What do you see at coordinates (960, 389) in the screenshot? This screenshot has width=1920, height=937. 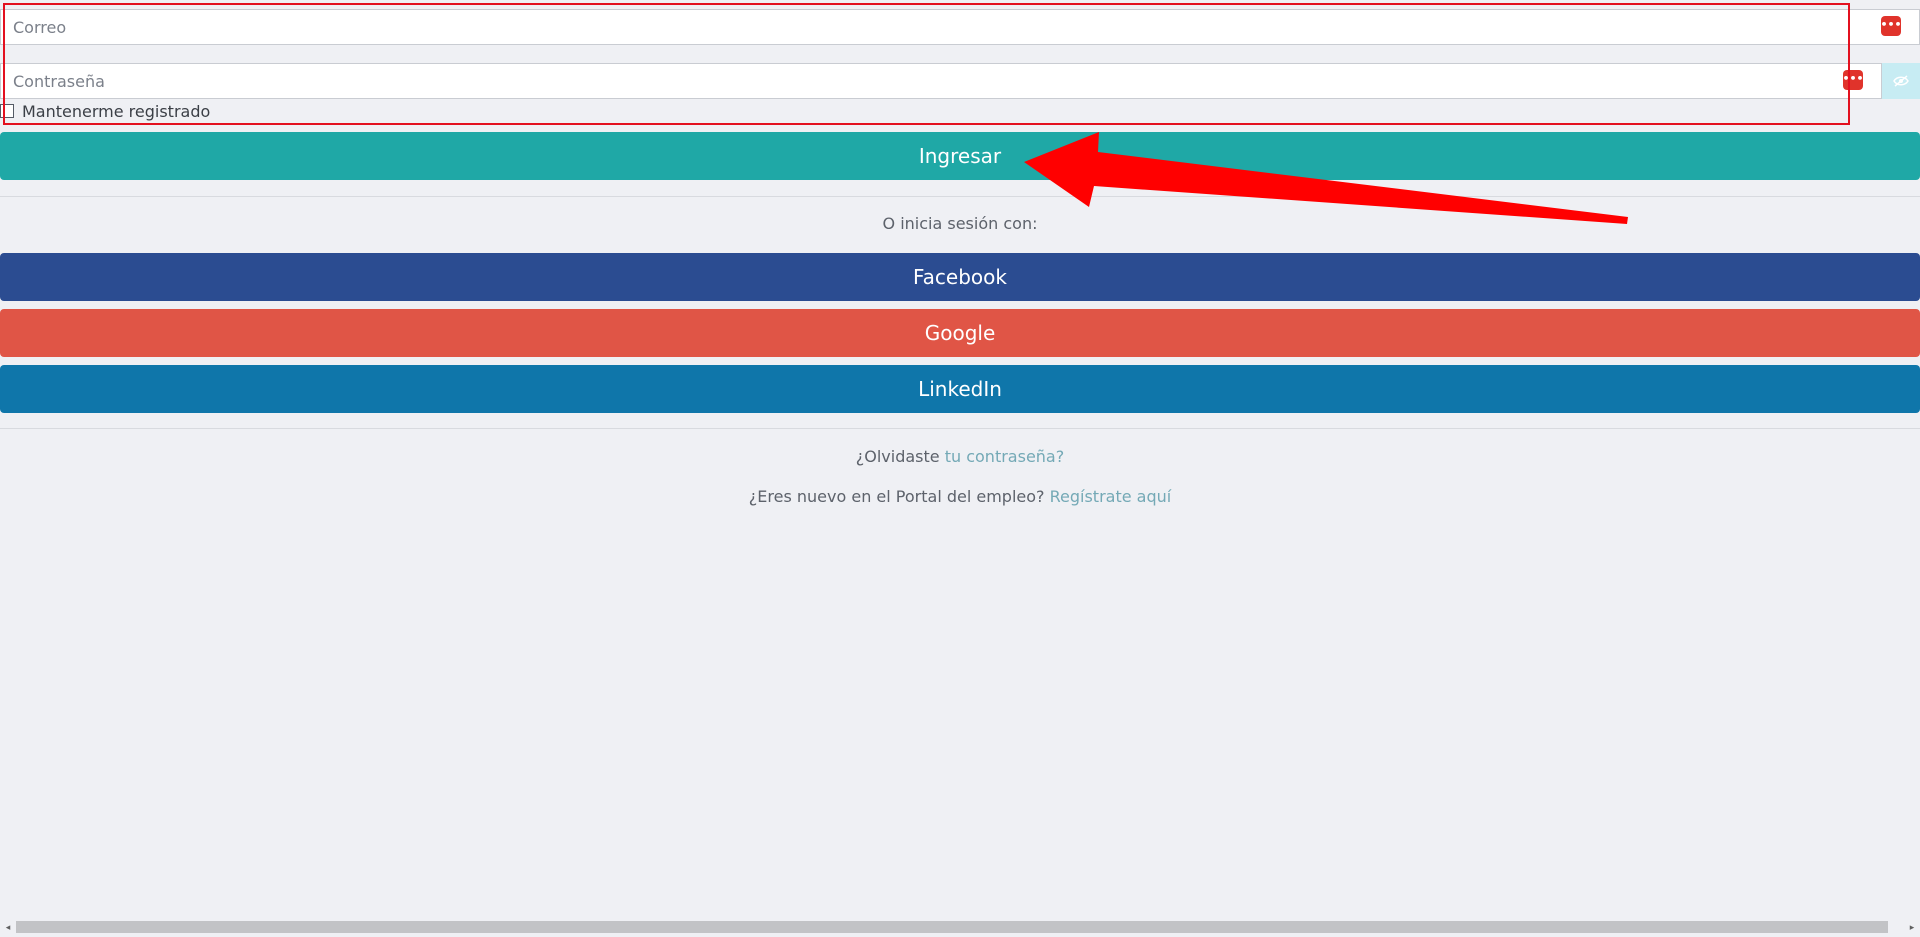 I see `linkedin-login-button: LinkedIn` at bounding box center [960, 389].